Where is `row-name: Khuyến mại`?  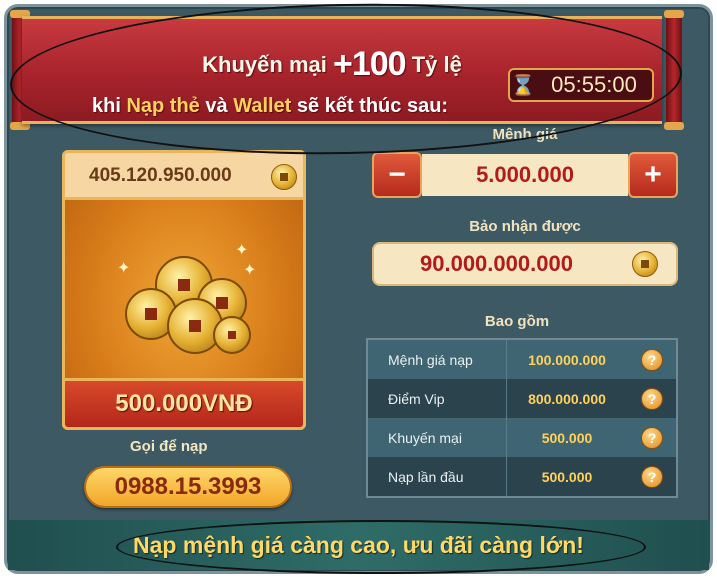
row-name: Khuyến mại is located at coordinates (425, 437).